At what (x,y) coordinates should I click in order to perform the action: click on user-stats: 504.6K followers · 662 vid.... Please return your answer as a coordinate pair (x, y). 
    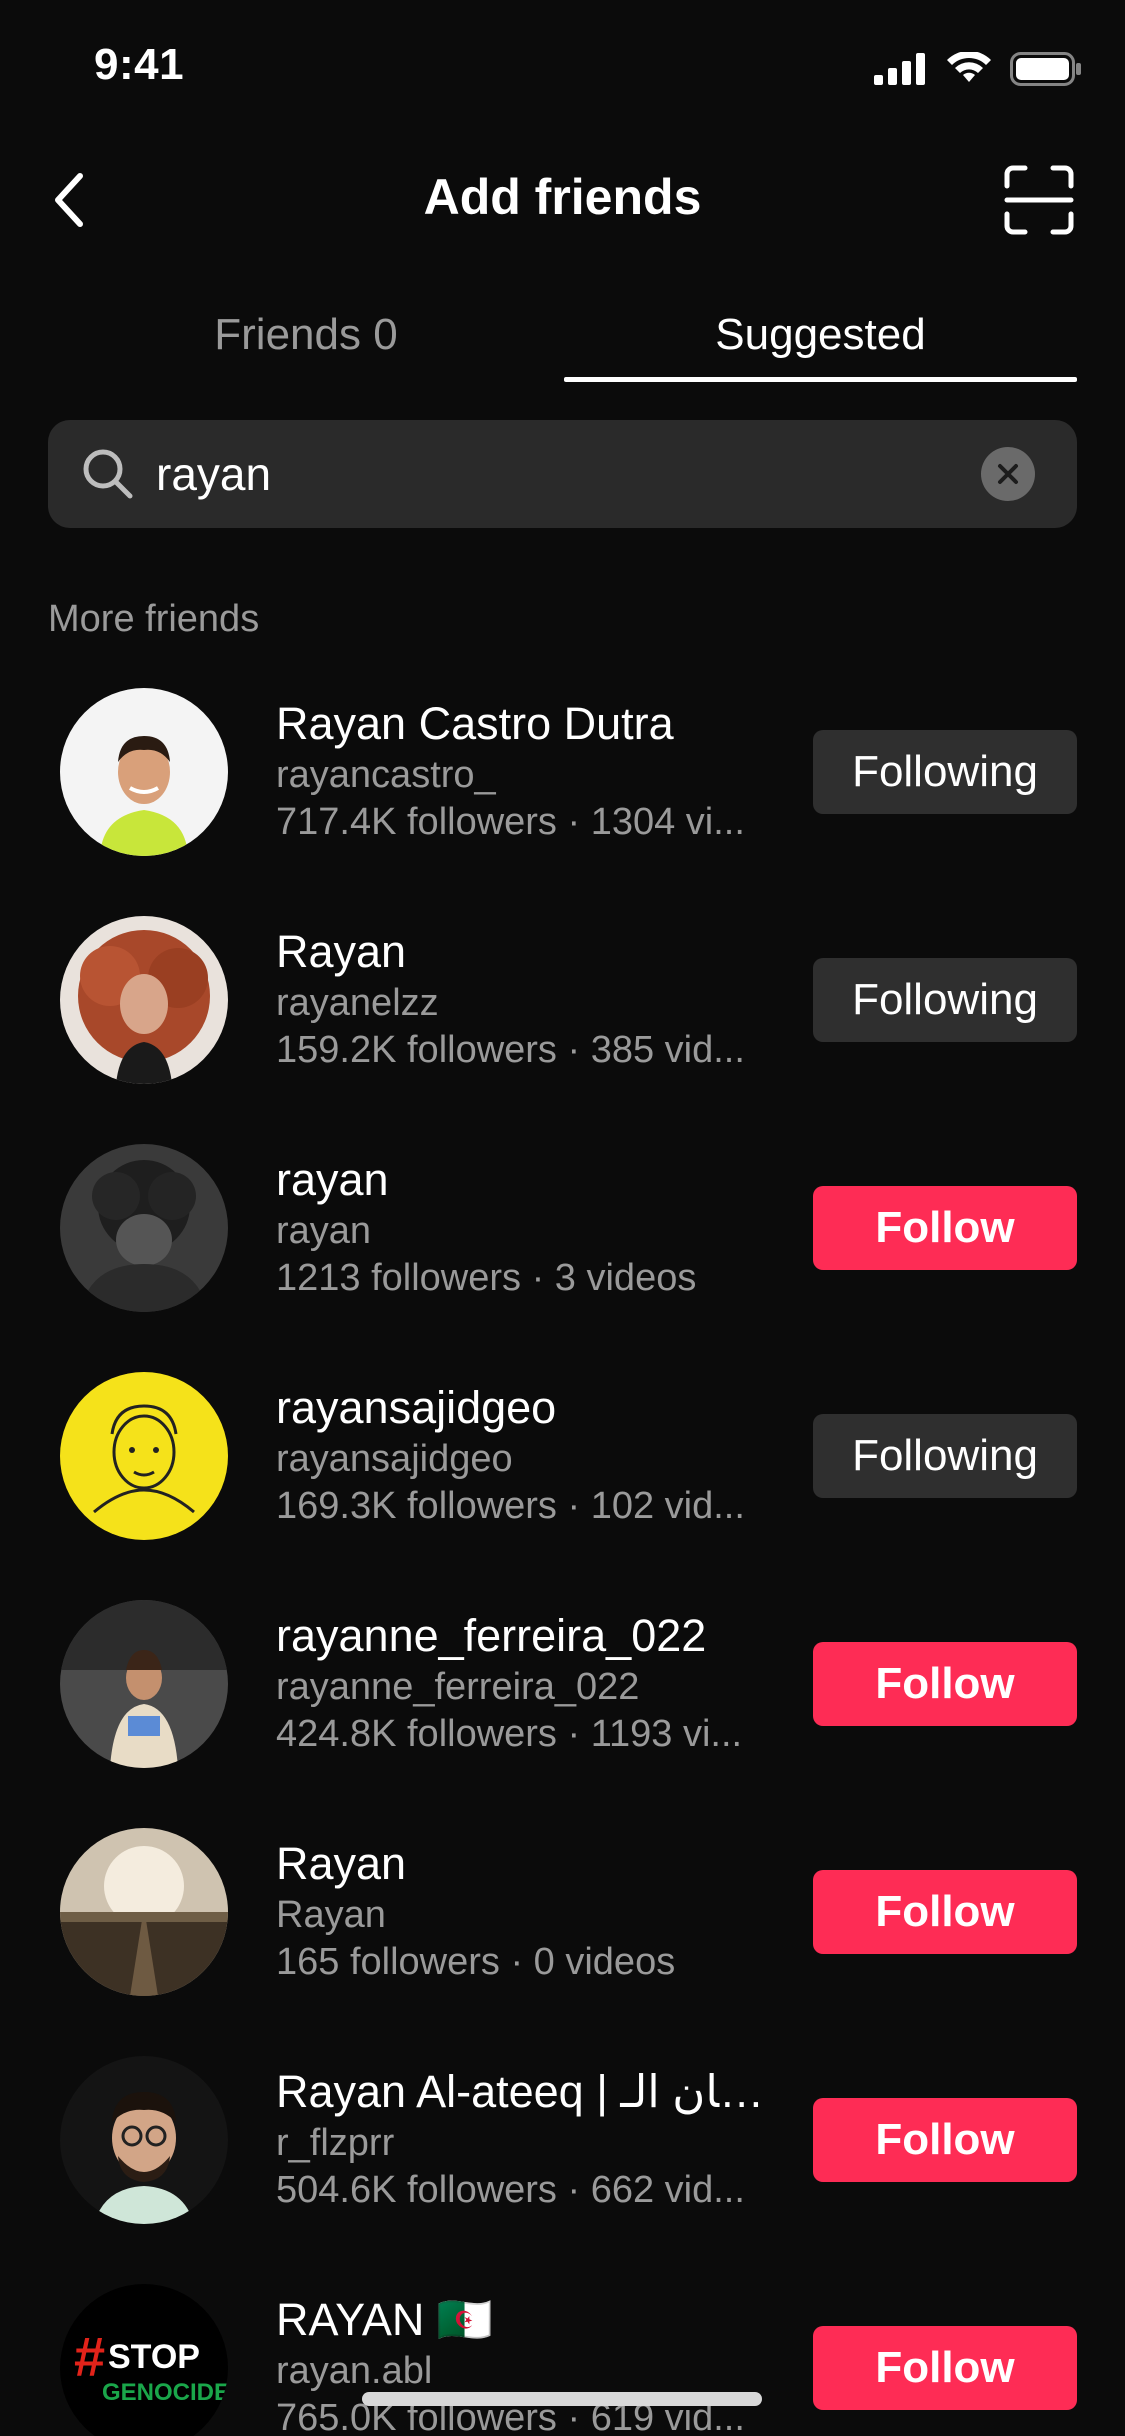
    Looking at the image, I should click on (510, 2190).